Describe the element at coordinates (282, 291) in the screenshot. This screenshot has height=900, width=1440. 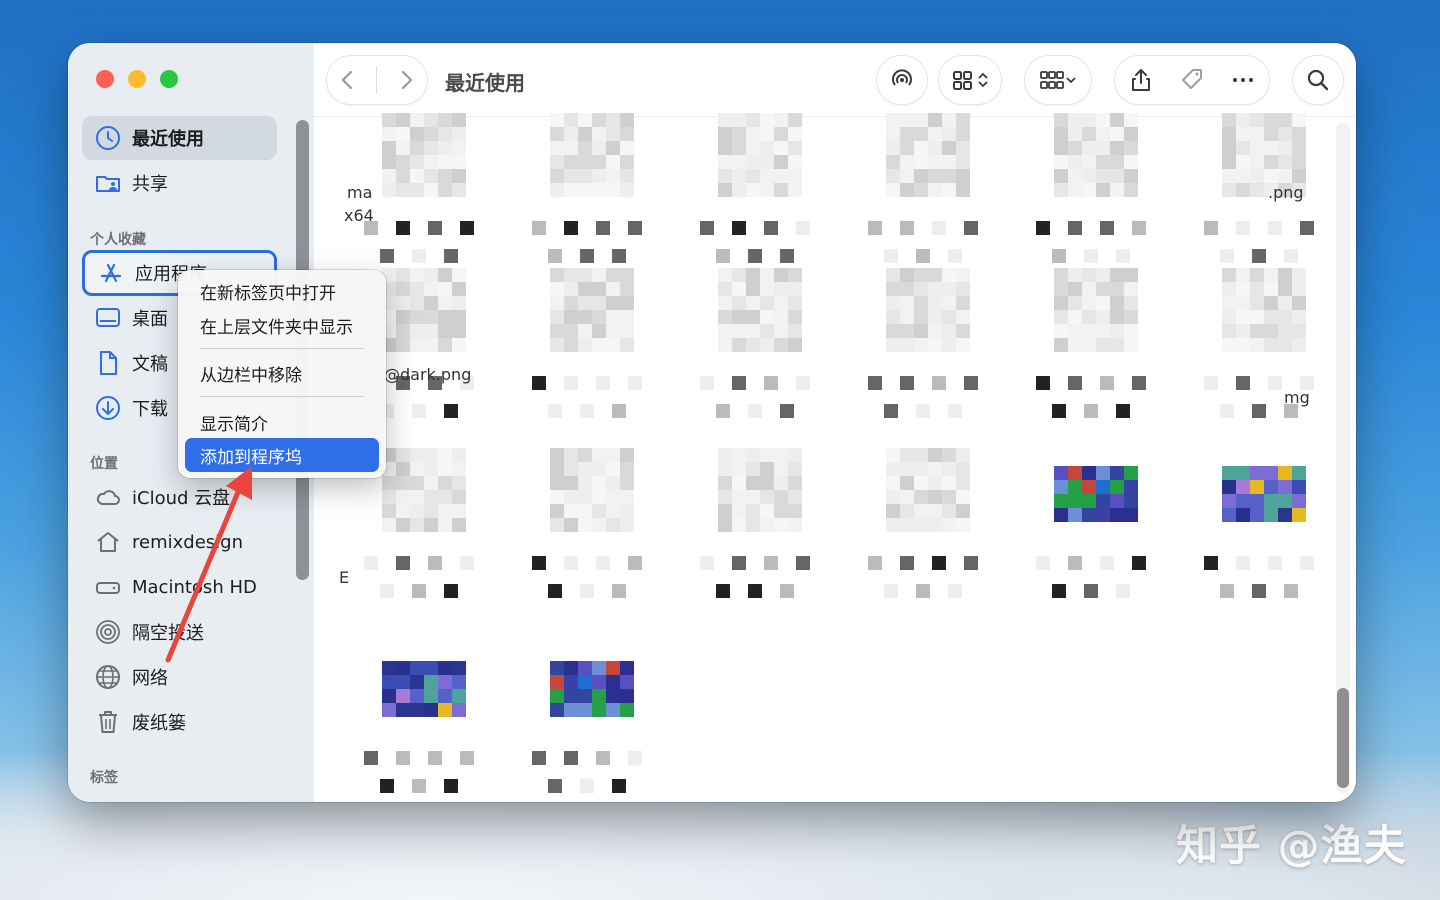
I see `menu-item-open-in-new-tab: 在新标签页中打开` at that location.